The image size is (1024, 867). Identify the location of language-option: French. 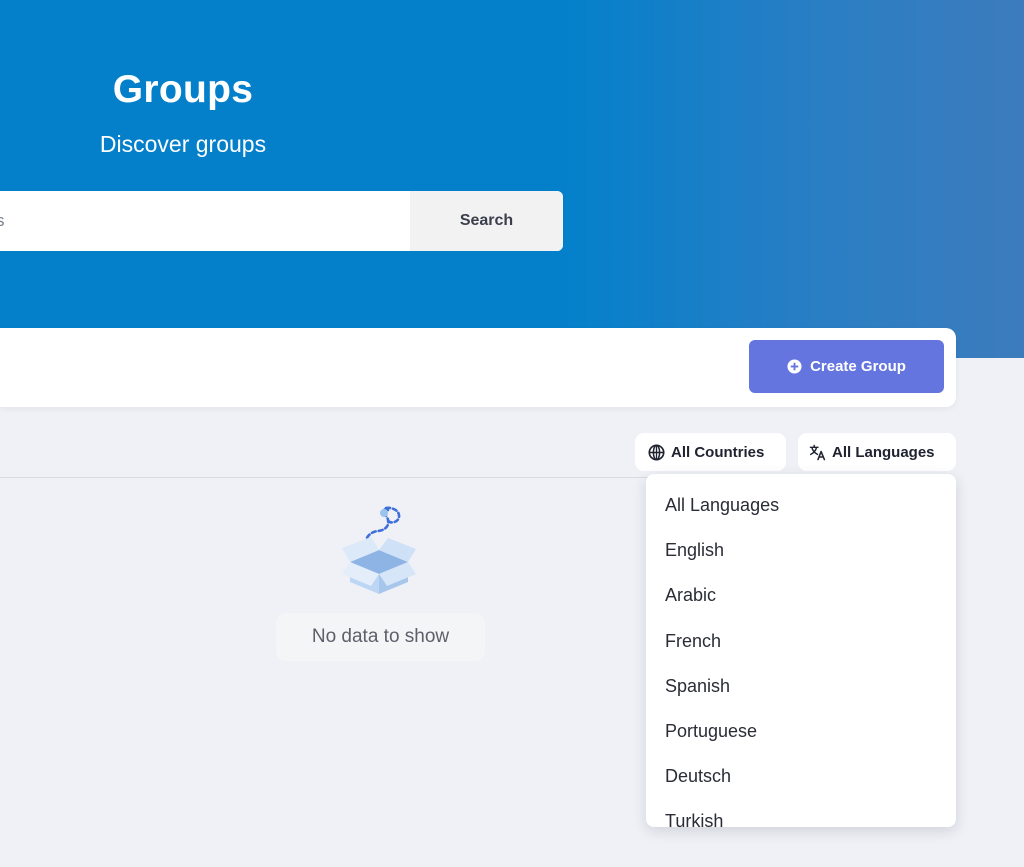
(801, 641).